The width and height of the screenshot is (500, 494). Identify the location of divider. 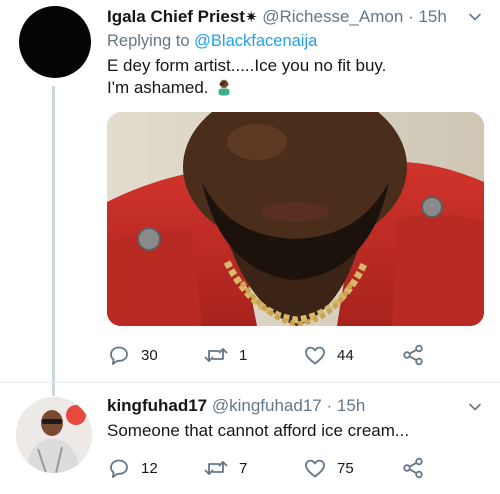
(250, 382).